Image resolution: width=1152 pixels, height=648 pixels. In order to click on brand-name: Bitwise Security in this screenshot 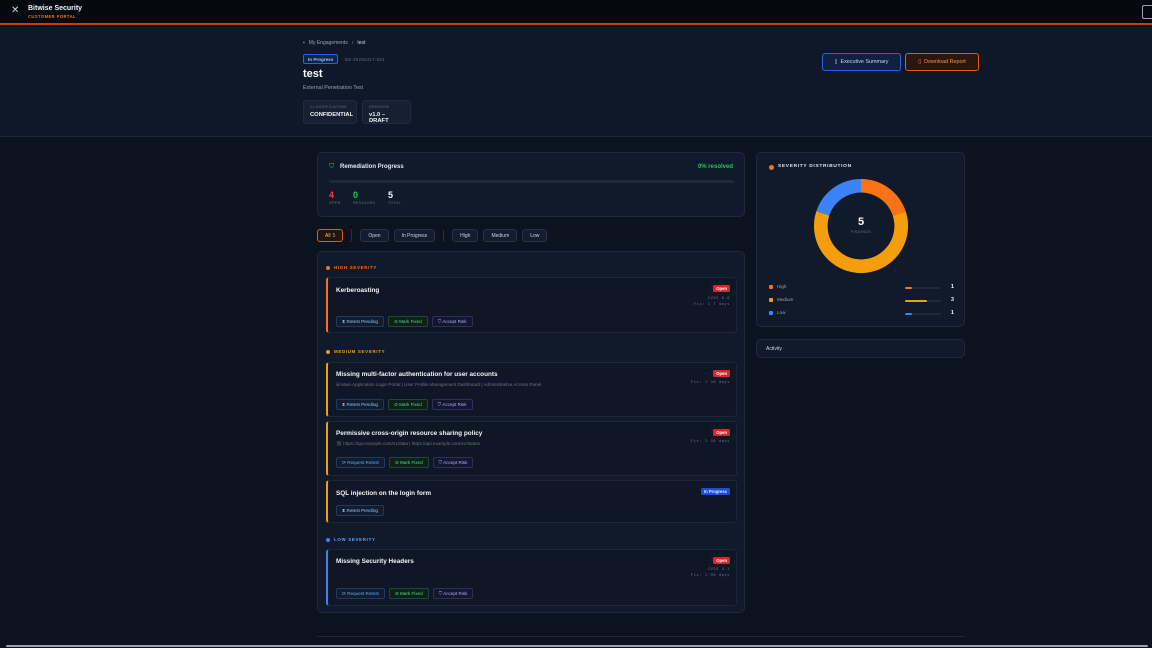, I will do `click(55, 8)`.